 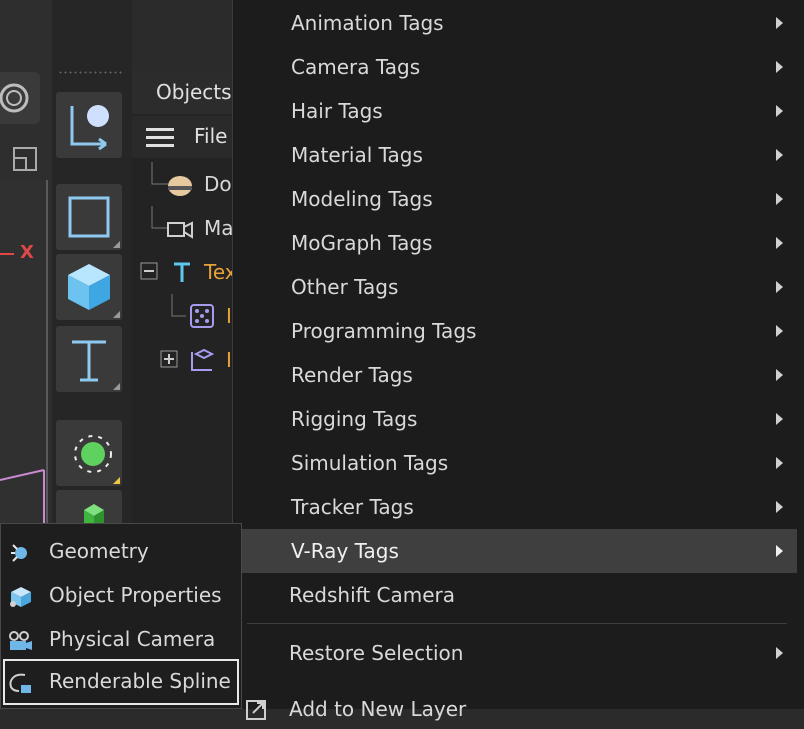 What do you see at coordinates (515, 653) in the screenshot?
I see `menu-item-restore-selection: Restore Selection` at bounding box center [515, 653].